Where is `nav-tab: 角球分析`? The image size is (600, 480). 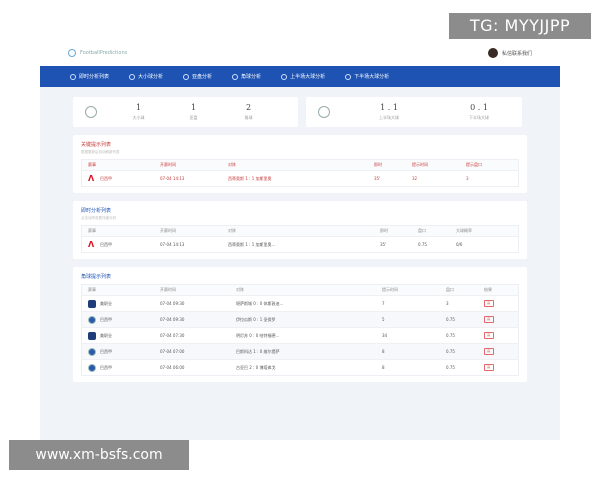 nav-tab: 角球分析 is located at coordinates (246, 76).